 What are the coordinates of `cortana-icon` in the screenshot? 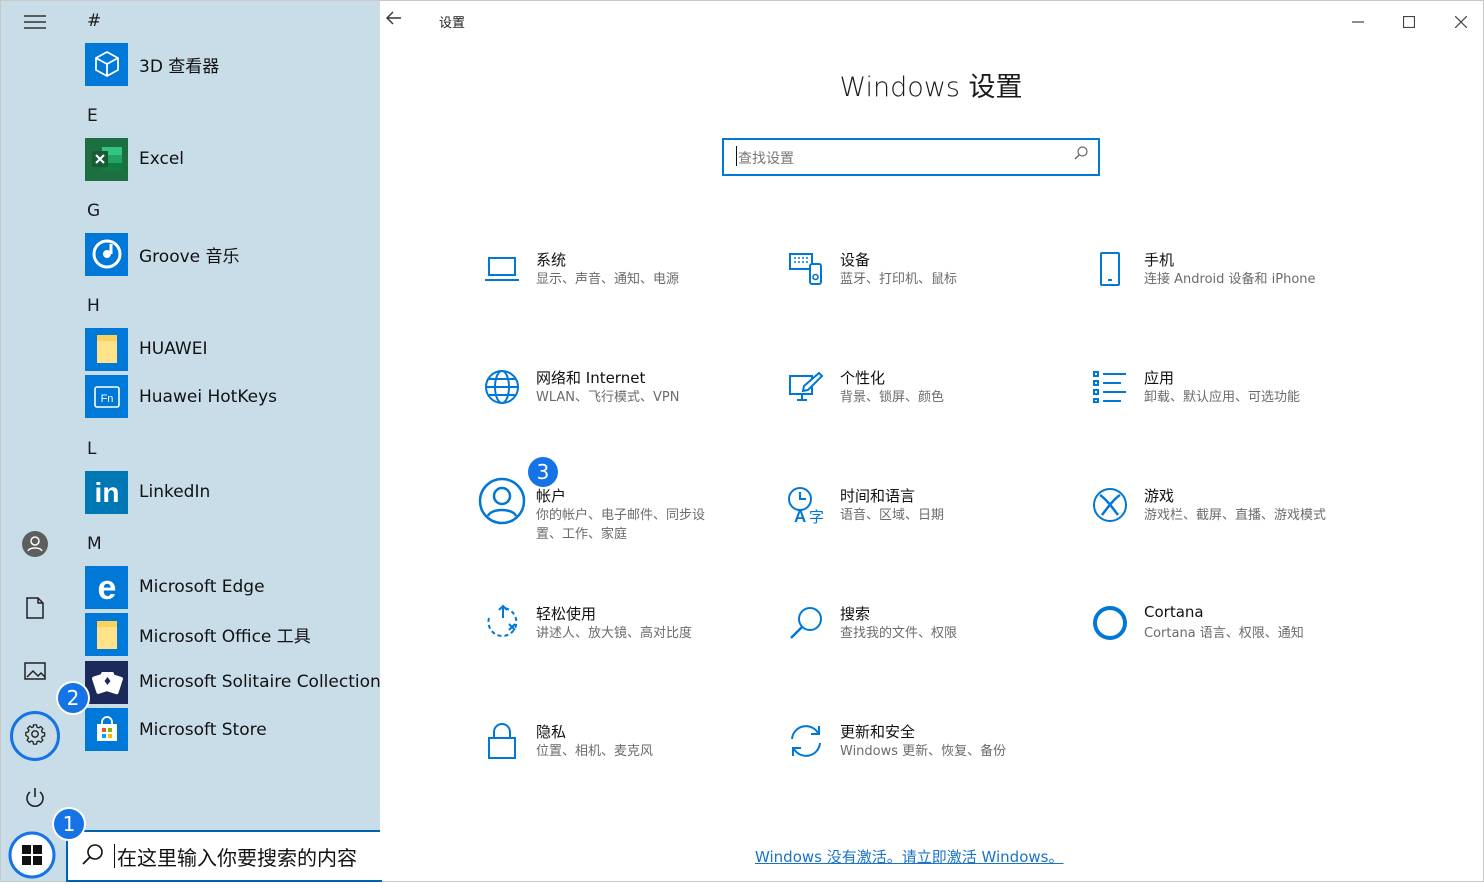 It's located at (1110, 623).